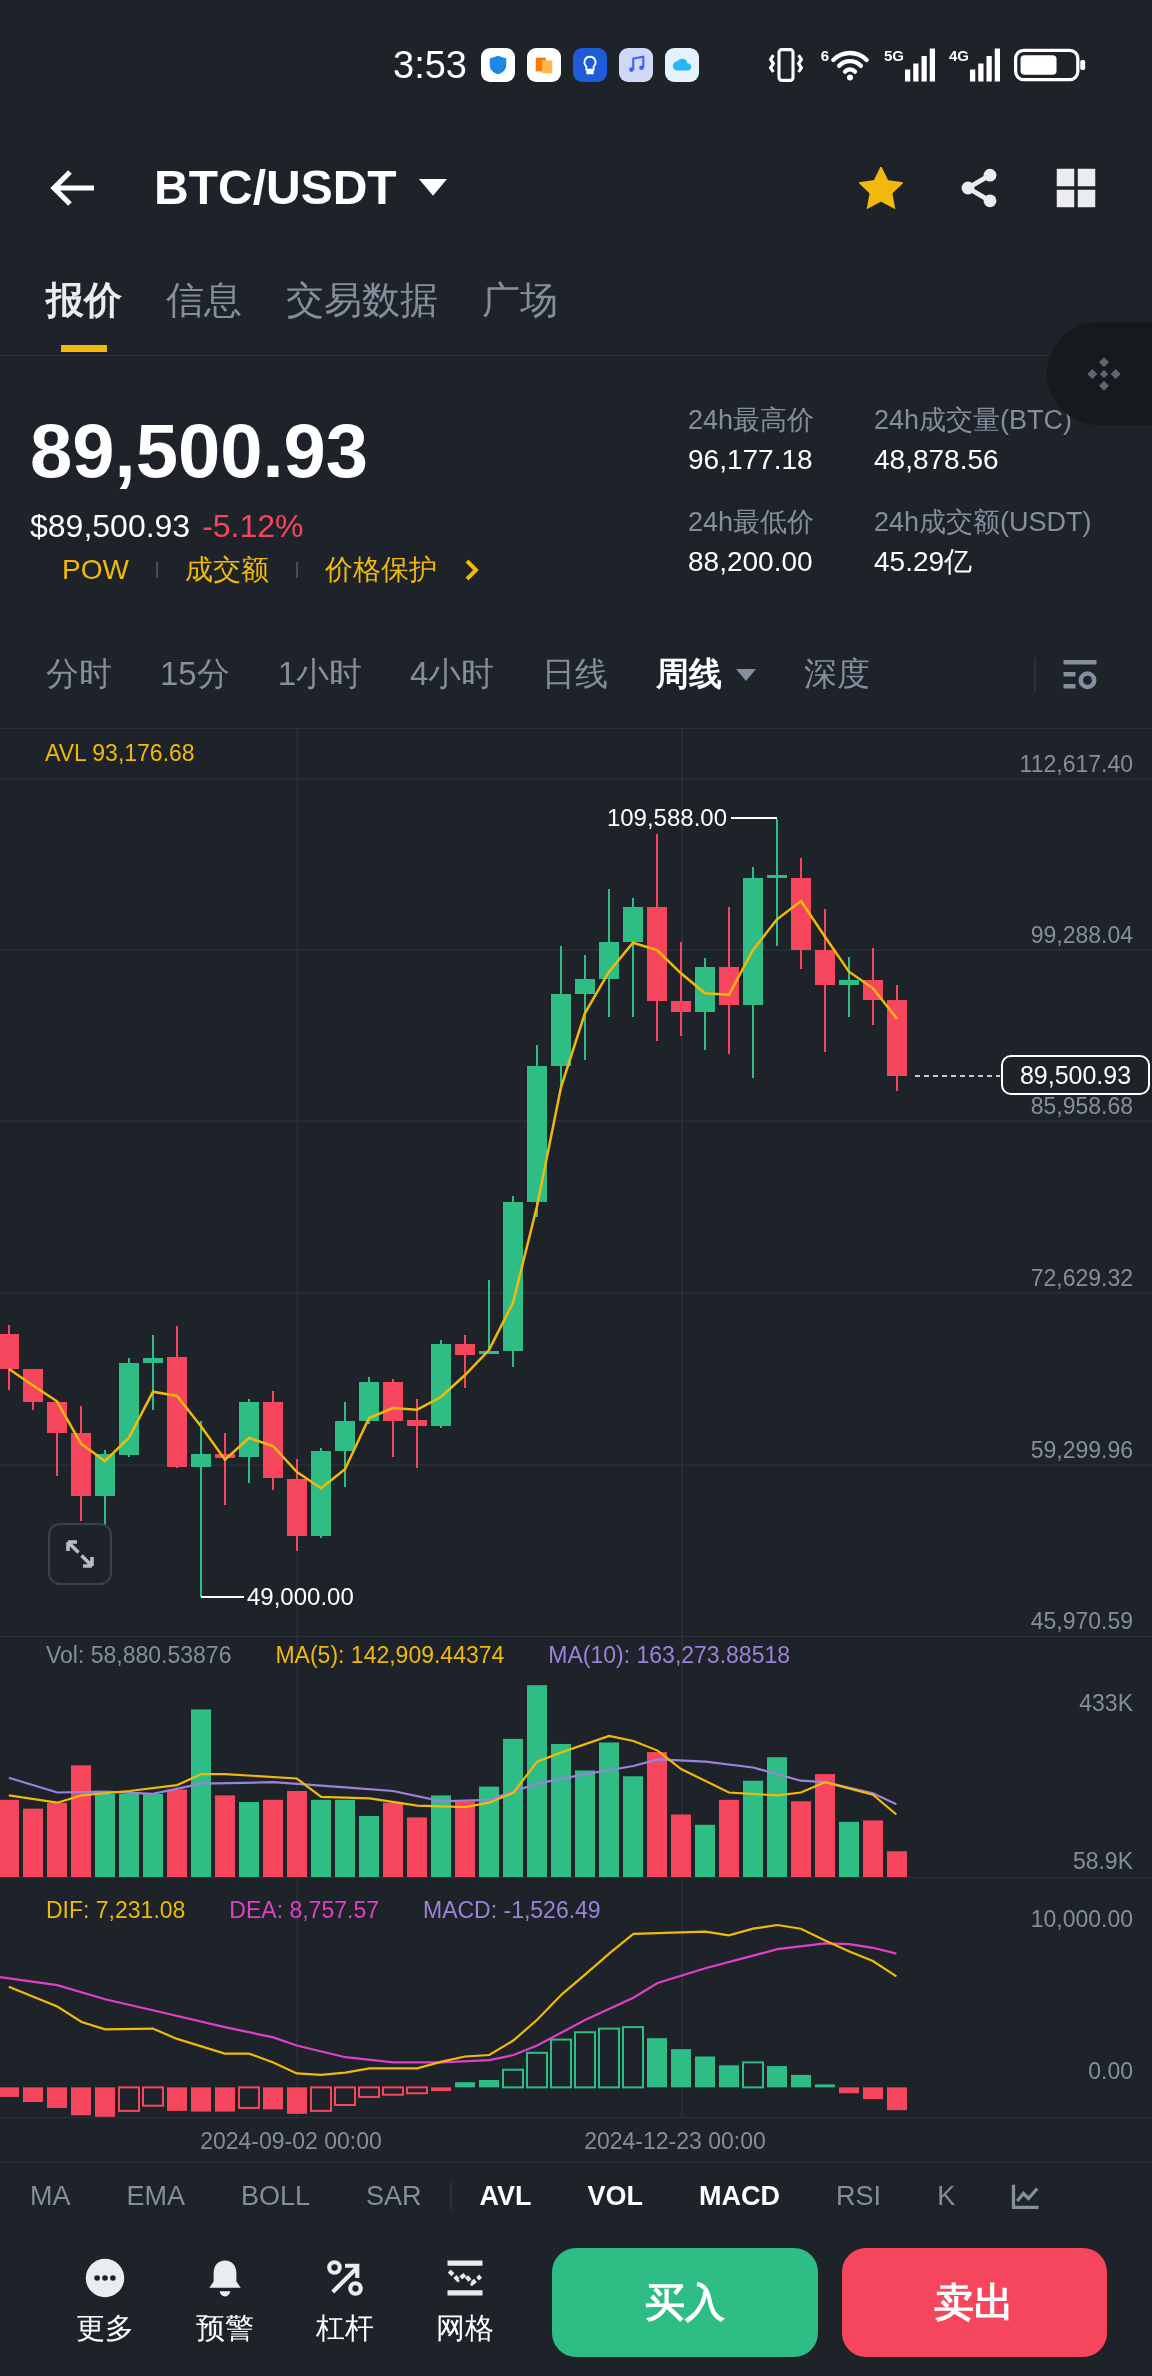  What do you see at coordinates (983, 522) in the screenshot?
I see `stat-label: 24h成交额(USDT)` at bounding box center [983, 522].